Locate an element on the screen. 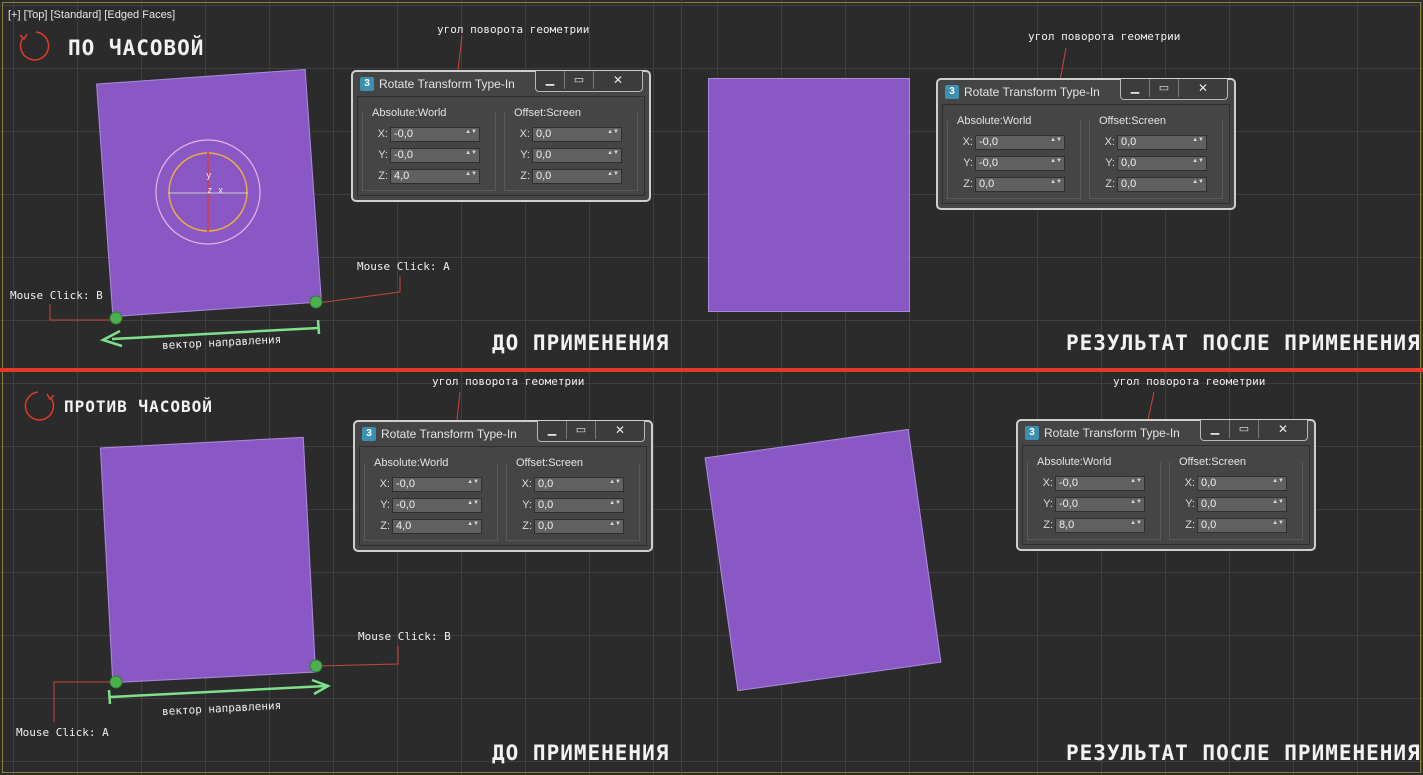 Image resolution: width=1423 pixels, height=775 pixels. abs-y-value: -0,0 is located at coordinates (1068, 504).